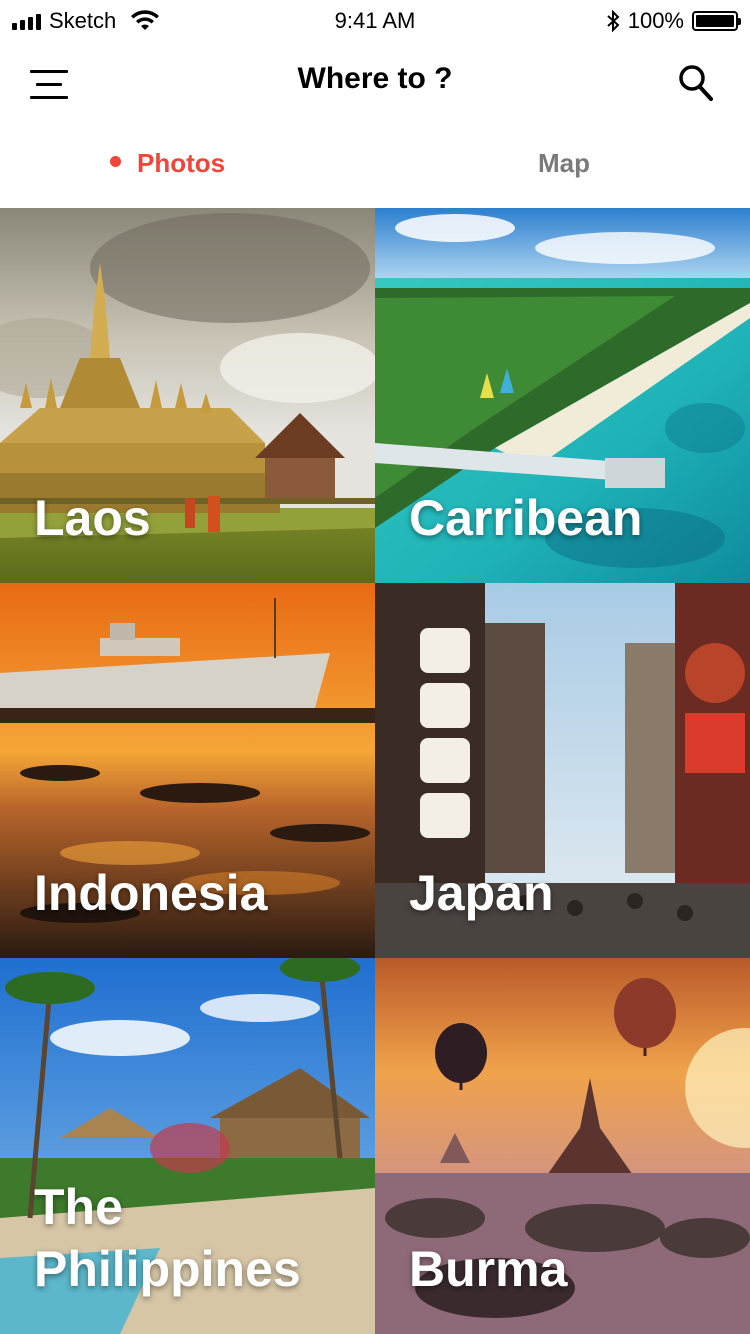  What do you see at coordinates (375, 78) in the screenshot?
I see `page-title: Where to ?` at bounding box center [375, 78].